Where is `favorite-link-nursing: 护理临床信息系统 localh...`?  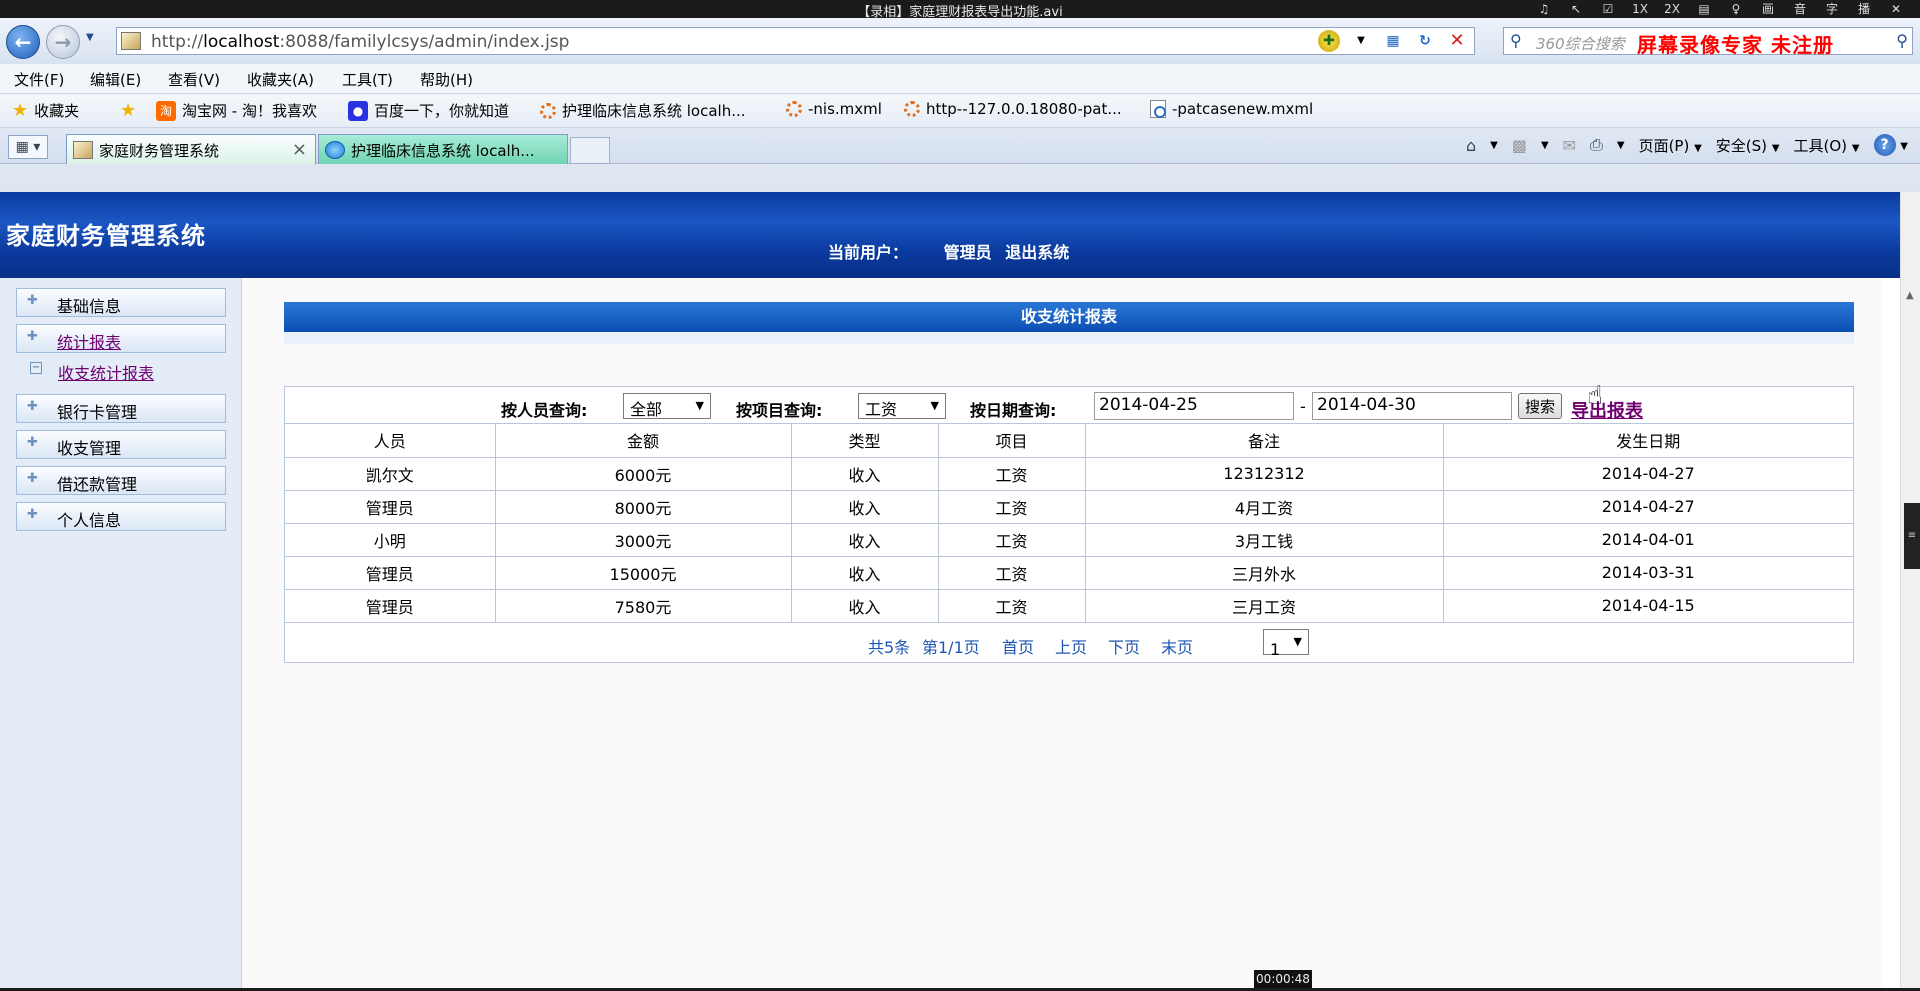 favorite-link-nursing: 护理临床信息系统 localh... is located at coordinates (643, 110).